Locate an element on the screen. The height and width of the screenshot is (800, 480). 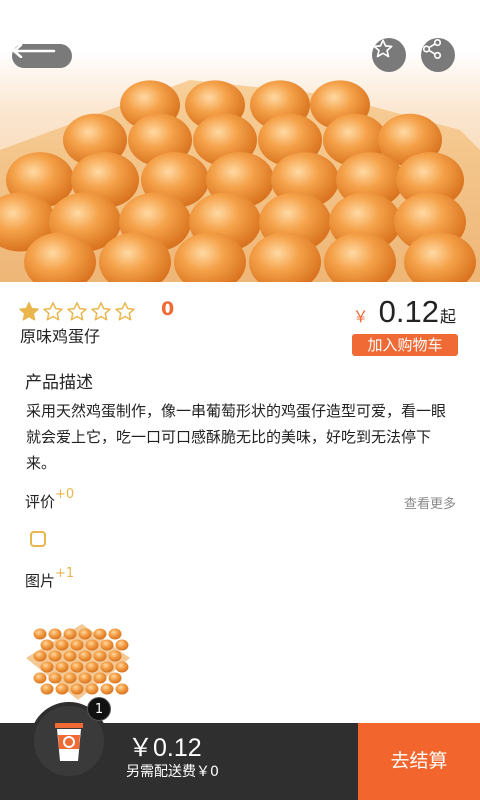
pictures-label: 图片 is located at coordinates (40, 581).